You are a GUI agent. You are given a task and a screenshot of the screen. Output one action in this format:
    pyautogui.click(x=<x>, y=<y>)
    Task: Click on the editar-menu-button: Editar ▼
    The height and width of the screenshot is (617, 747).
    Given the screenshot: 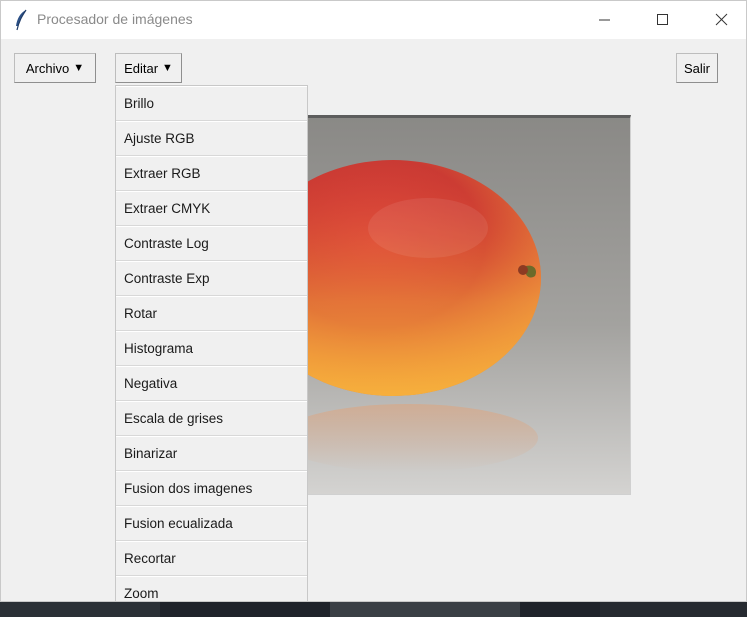 What is the action you would take?
    pyautogui.click(x=148, y=68)
    